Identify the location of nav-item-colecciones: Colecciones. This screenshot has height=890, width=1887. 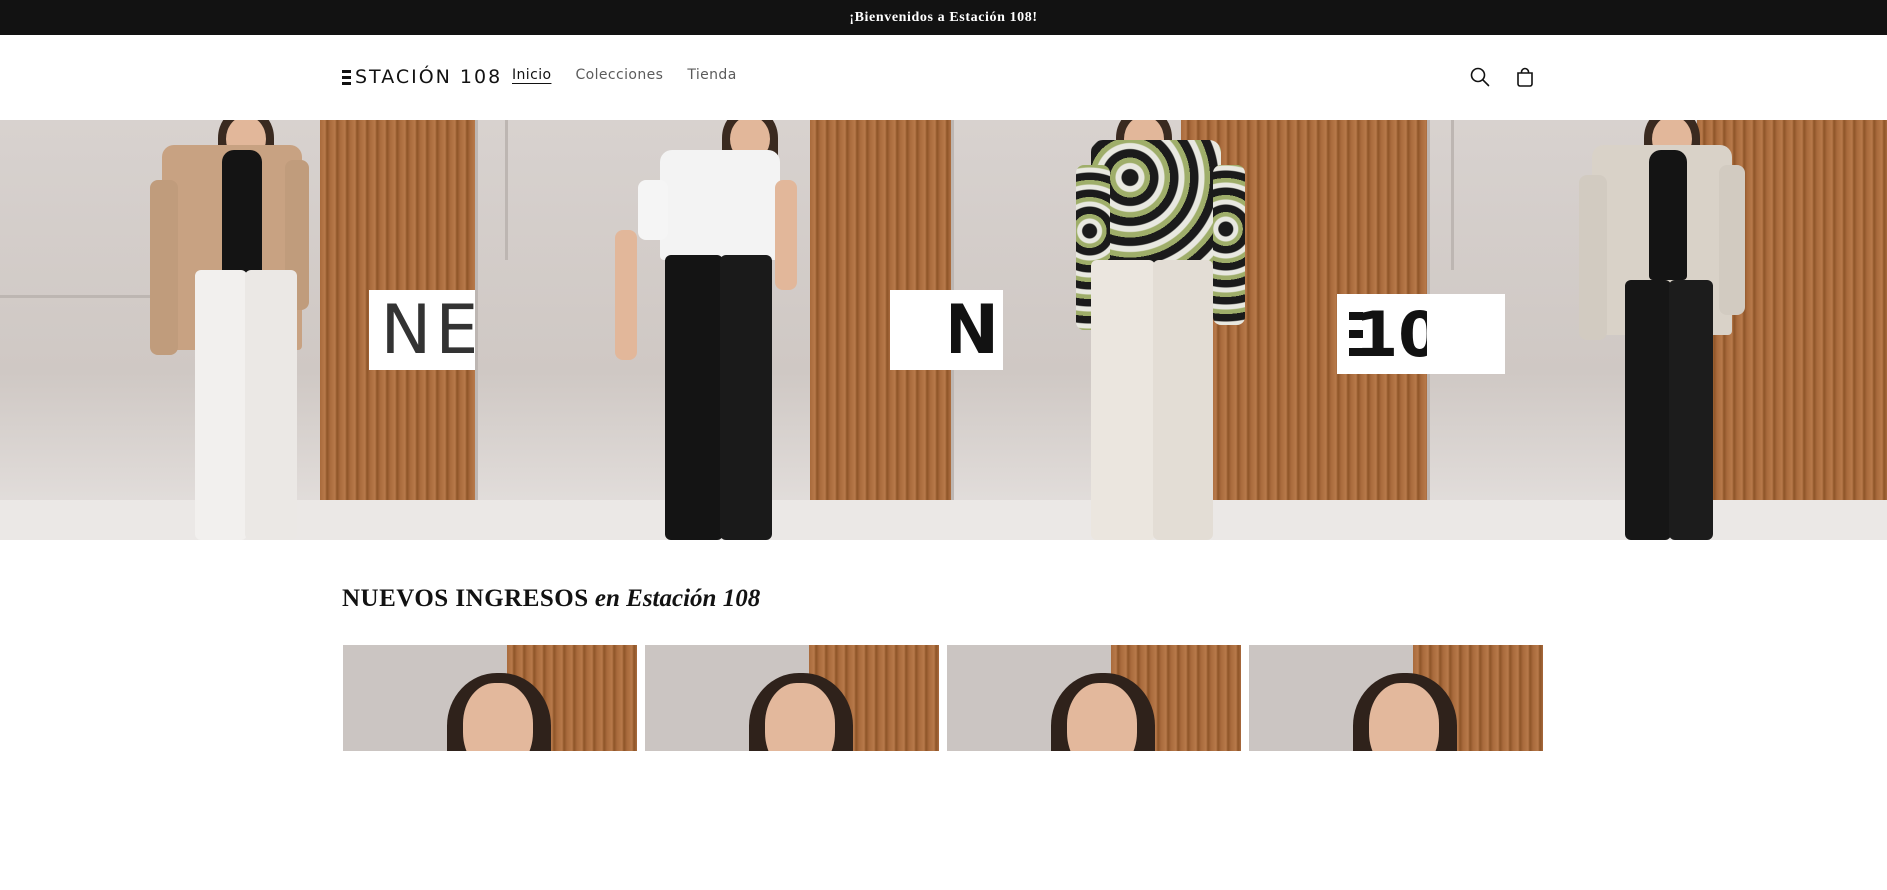
(619, 75).